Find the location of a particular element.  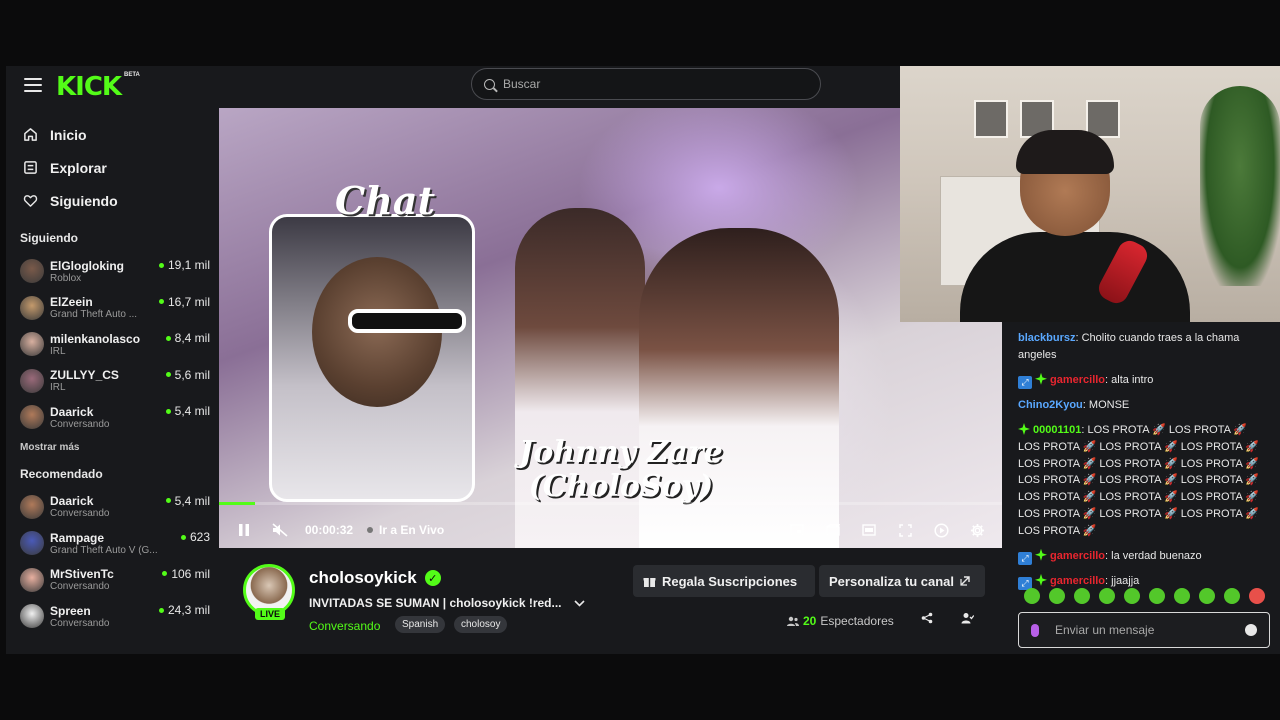

share-icon is located at coordinates (927, 619).